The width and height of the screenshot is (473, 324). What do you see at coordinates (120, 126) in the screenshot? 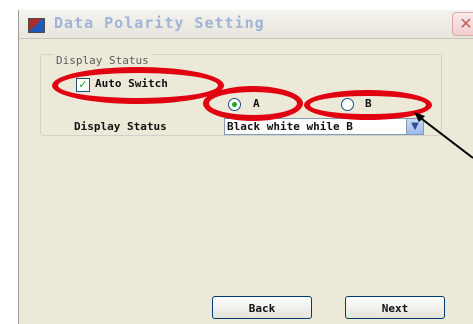
I see `display-status-label: Display Status` at bounding box center [120, 126].